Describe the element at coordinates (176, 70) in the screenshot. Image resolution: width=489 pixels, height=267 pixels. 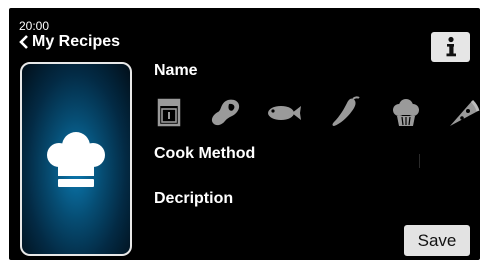
I see `name-label: Name` at that location.